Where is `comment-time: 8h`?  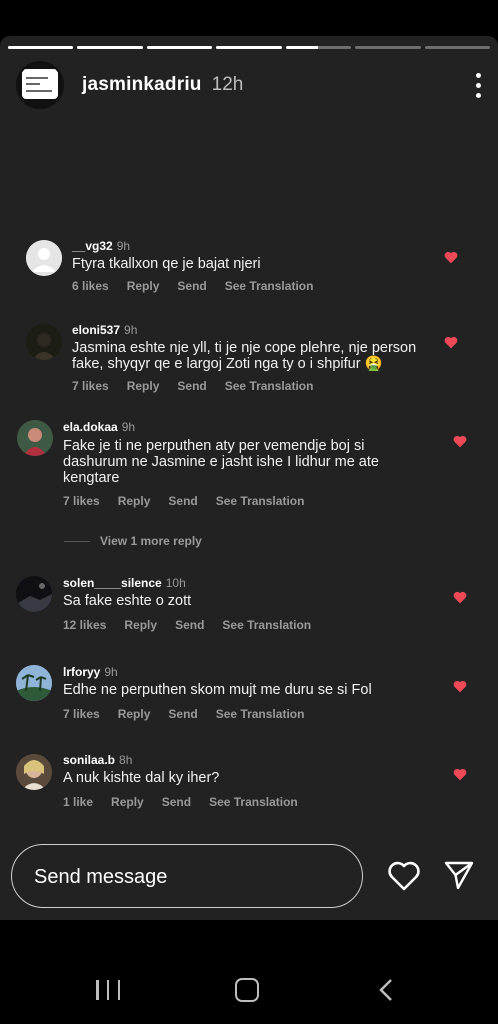
comment-time: 8h is located at coordinates (126, 760).